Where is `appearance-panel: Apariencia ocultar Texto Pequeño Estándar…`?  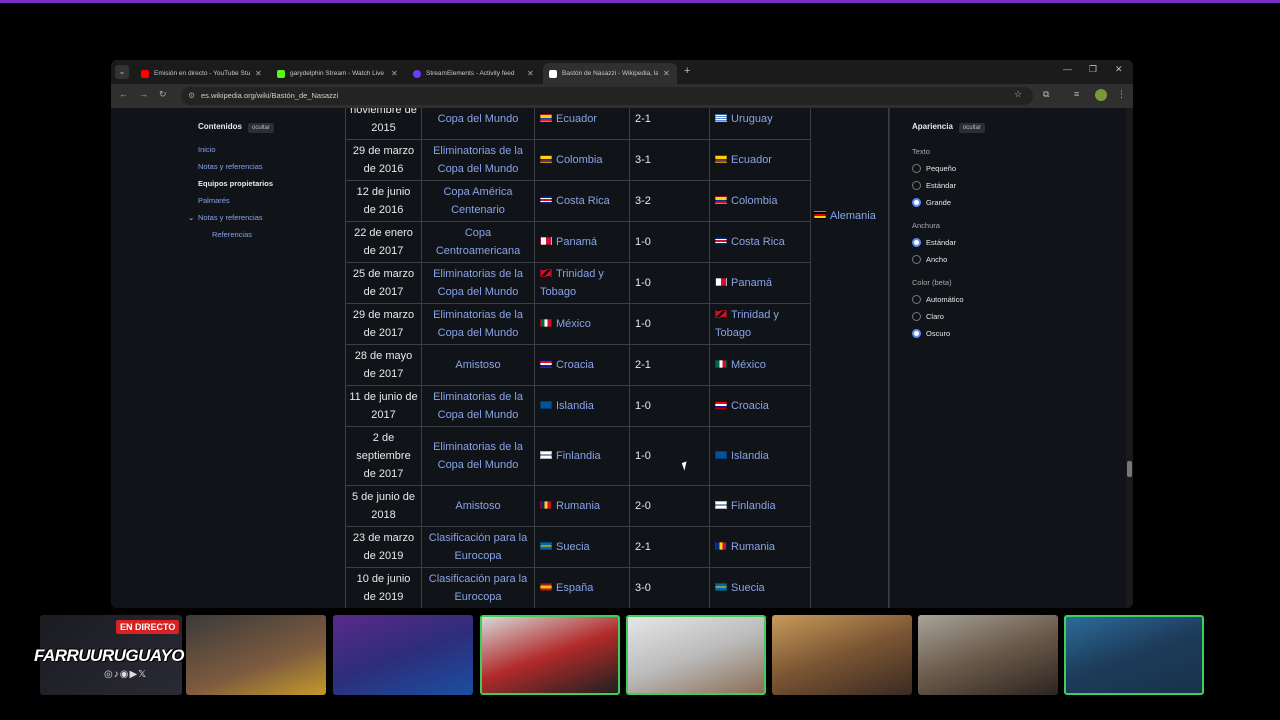
appearance-panel: Apariencia ocultar Texto Pequeño Estándar… is located at coordinates (977, 230).